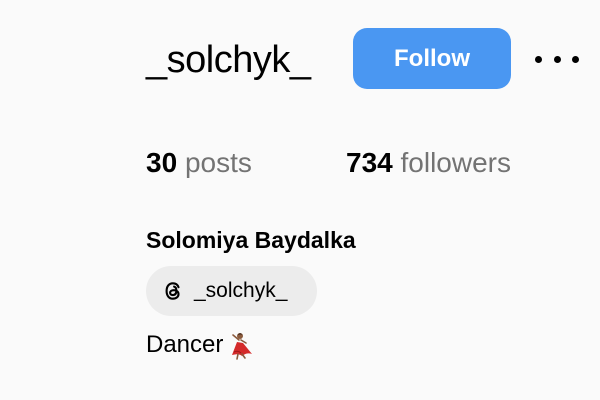 Image resolution: width=600 pixels, height=400 pixels. What do you see at coordinates (251, 240) in the screenshot?
I see `profile-full-name: Solomiya Baydalka` at bounding box center [251, 240].